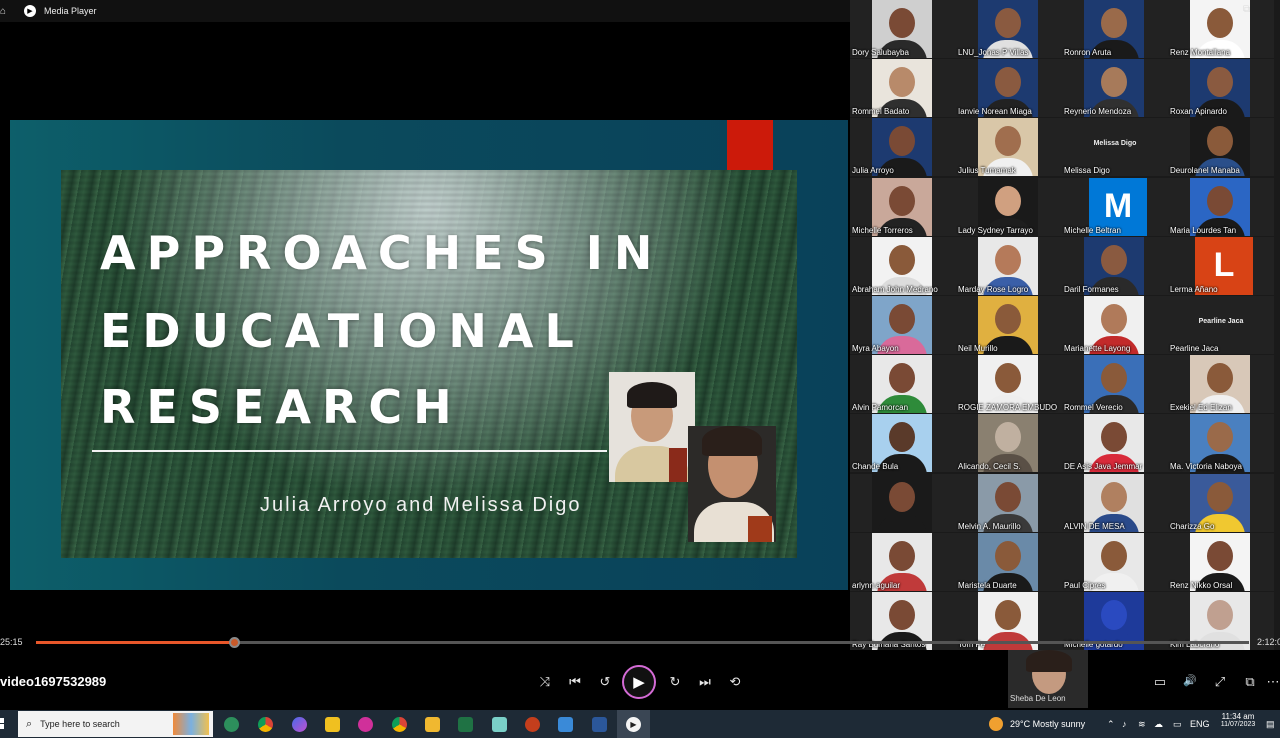  I want to click on slide-authors: Julia Arroyo and Melissa Digo, so click(421, 505).